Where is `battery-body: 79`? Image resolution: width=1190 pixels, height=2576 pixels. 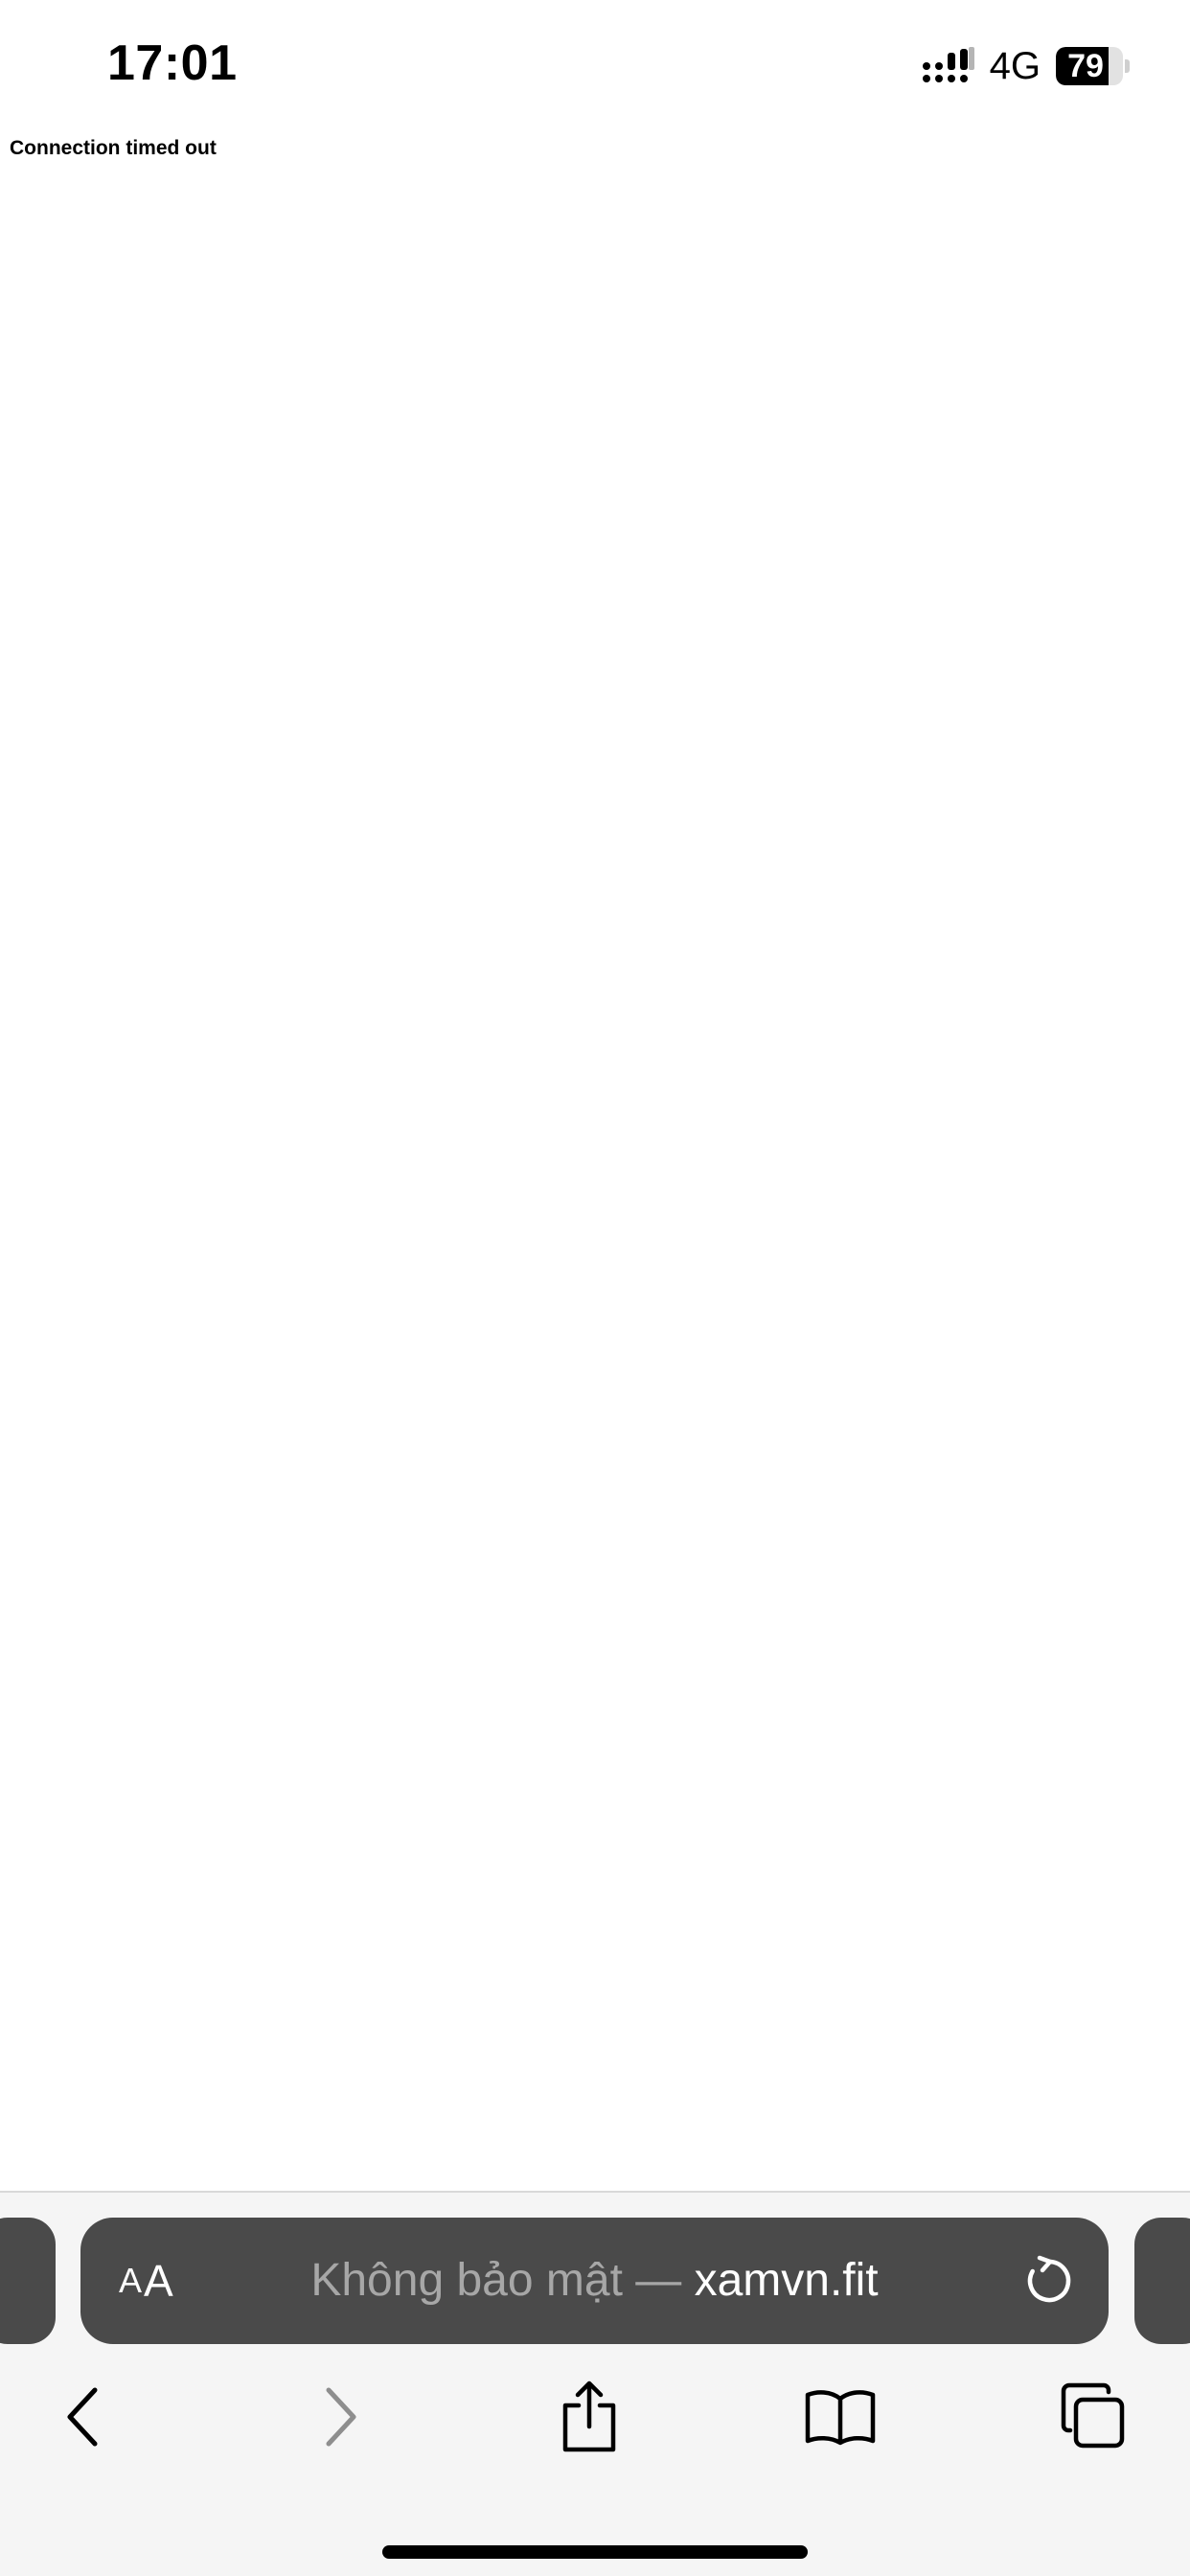
battery-body: 79 is located at coordinates (1090, 66).